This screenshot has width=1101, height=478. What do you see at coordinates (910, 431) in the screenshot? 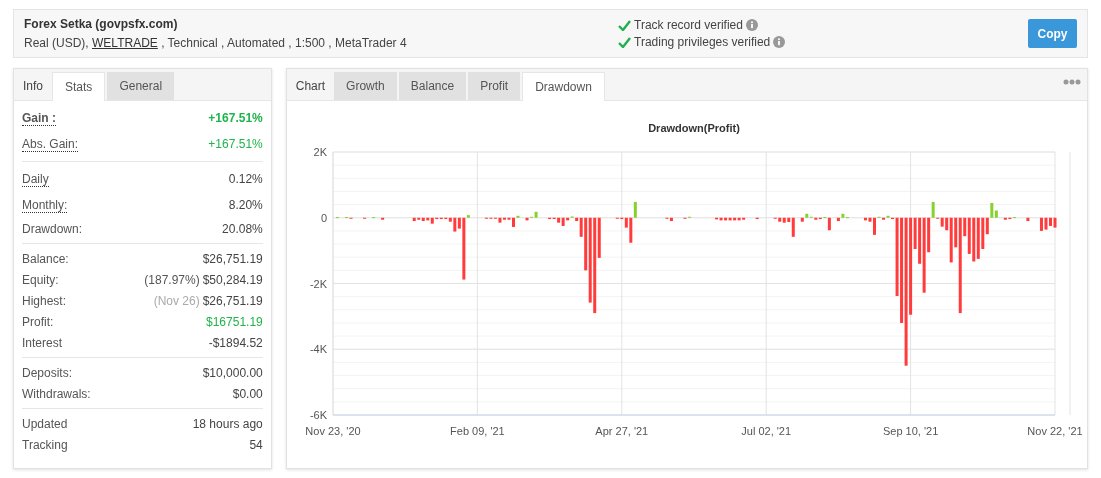
I see `x-axis-label: Sep 10, '21` at bounding box center [910, 431].